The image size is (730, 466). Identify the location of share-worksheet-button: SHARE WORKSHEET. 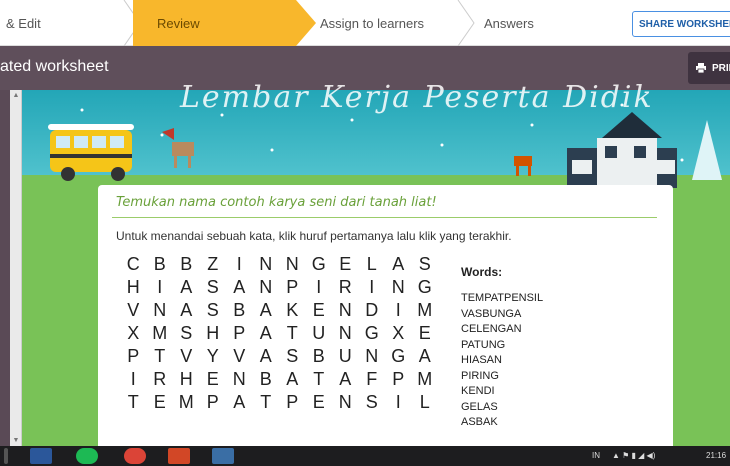
(681, 24).